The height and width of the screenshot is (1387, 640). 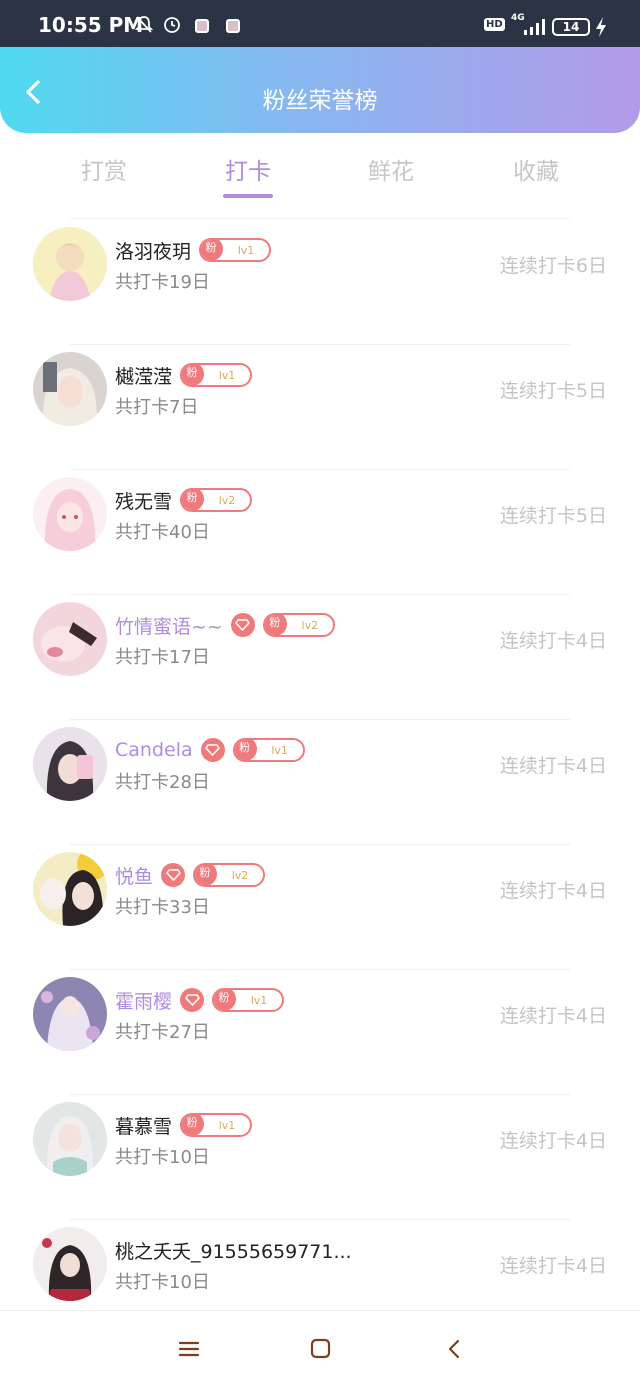 What do you see at coordinates (536, 169) in the screenshot?
I see `tab-favorites: 收藏` at bounding box center [536, 169].